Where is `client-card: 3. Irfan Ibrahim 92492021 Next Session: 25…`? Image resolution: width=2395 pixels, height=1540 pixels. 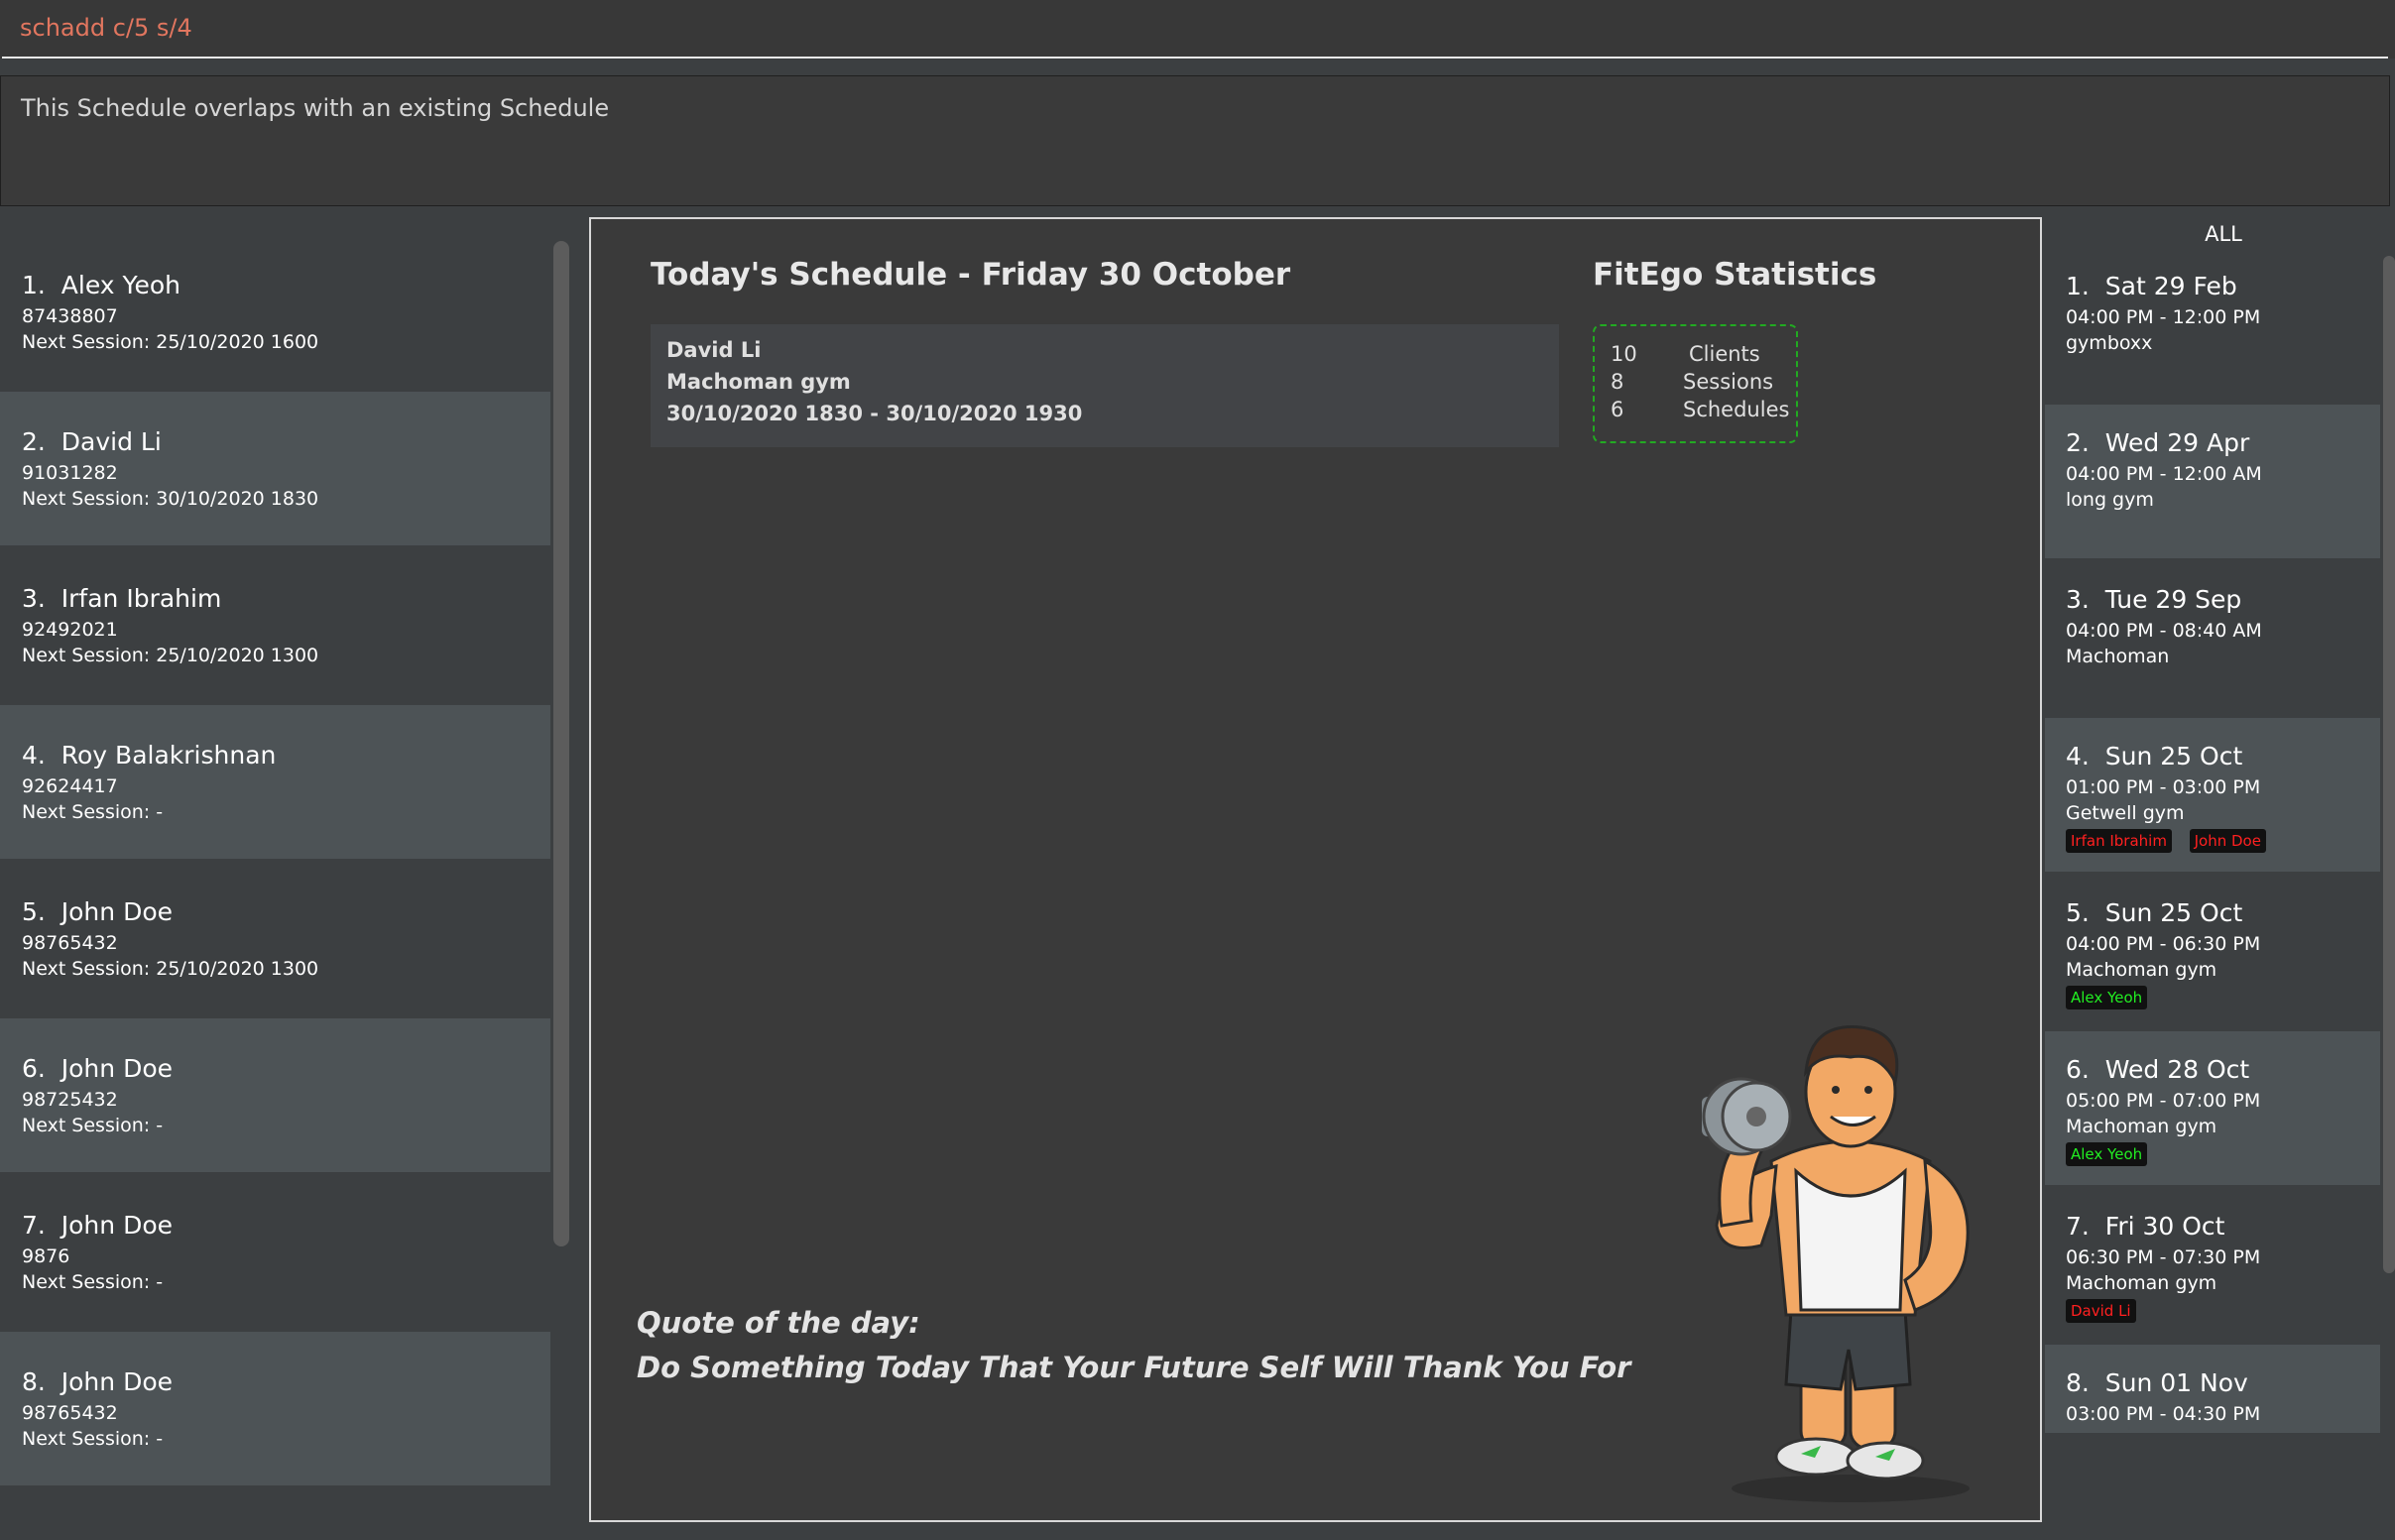
client-card: 3. Irfan Ibrahim 92492021 Next Session: 25… is located at coordinates (275, 625).